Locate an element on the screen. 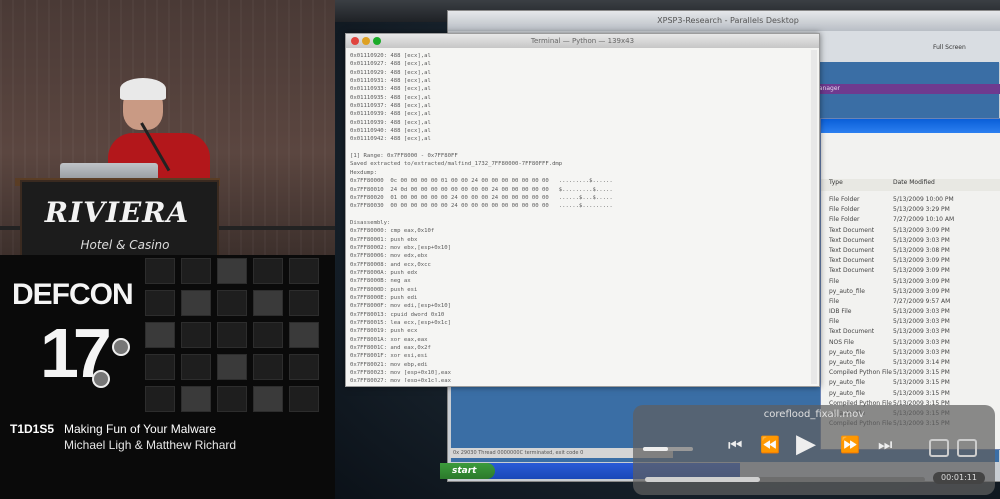 This screenshot has height=499, width=1000. explorer-row: NOS File 5/13/2009 3:03 PM is located at coordinates (914, 343).